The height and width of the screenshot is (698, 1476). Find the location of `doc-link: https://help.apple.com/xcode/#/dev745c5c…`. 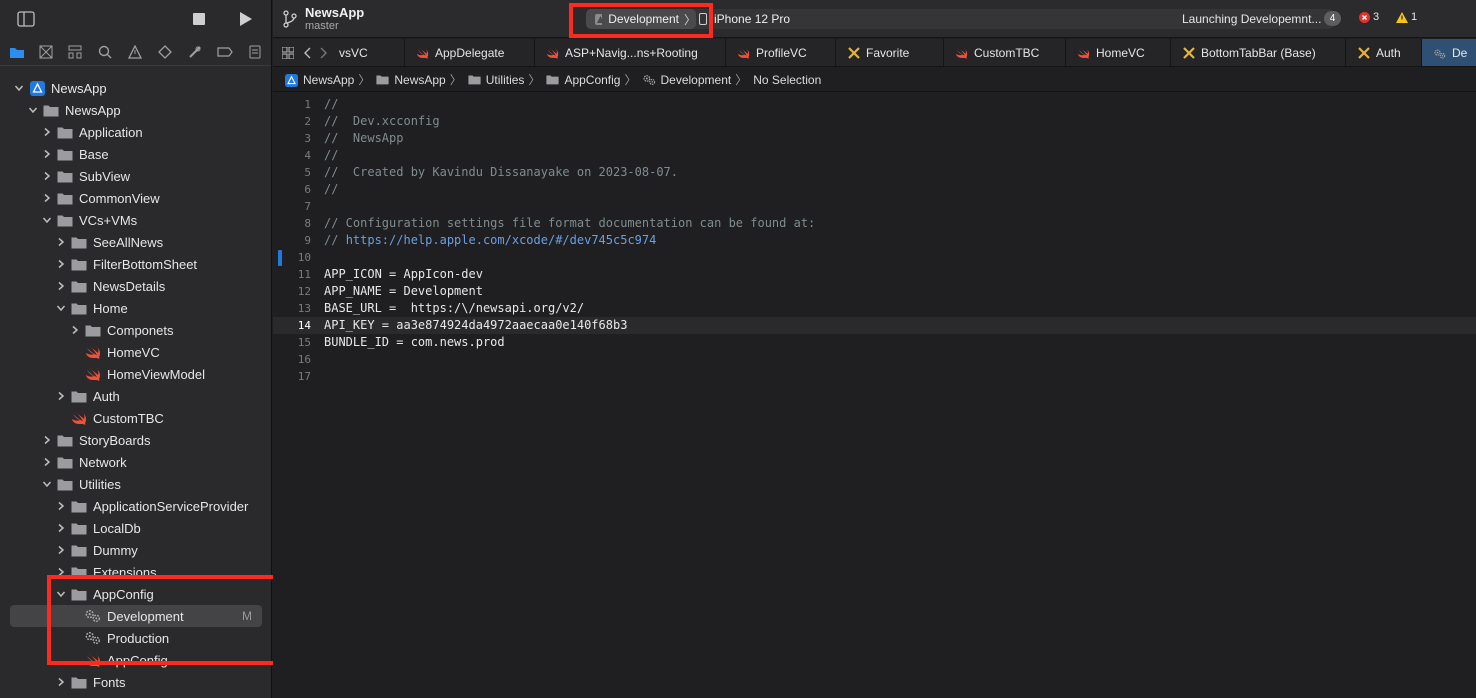

doc-link: https://help.apple.com/xcode/#/dev745c5c… is located at coordinates (501, 240).